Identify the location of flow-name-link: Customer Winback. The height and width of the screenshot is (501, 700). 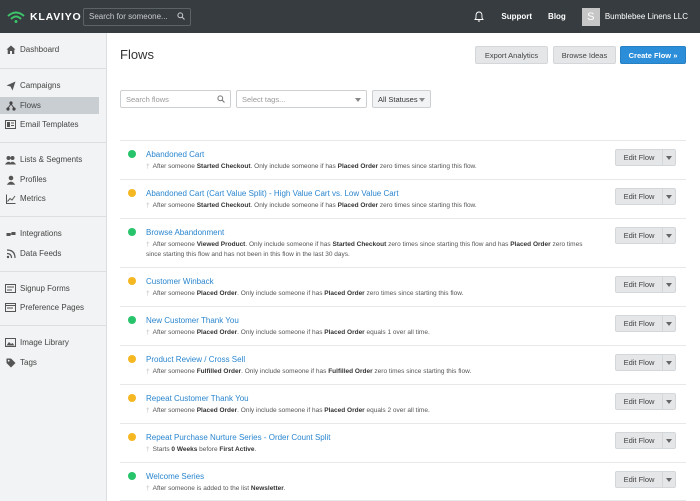
(180, 281).